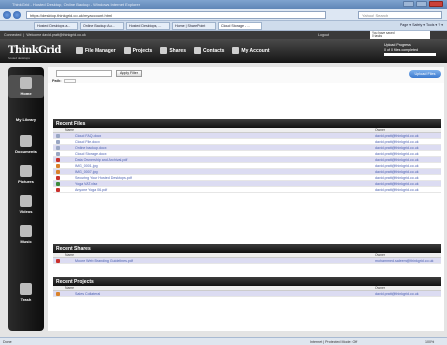 The image size is (447, 345). Describe the element at coordinates (96, 50) in the screenshot. I see `menu-file-manager: File Manager` at that location.